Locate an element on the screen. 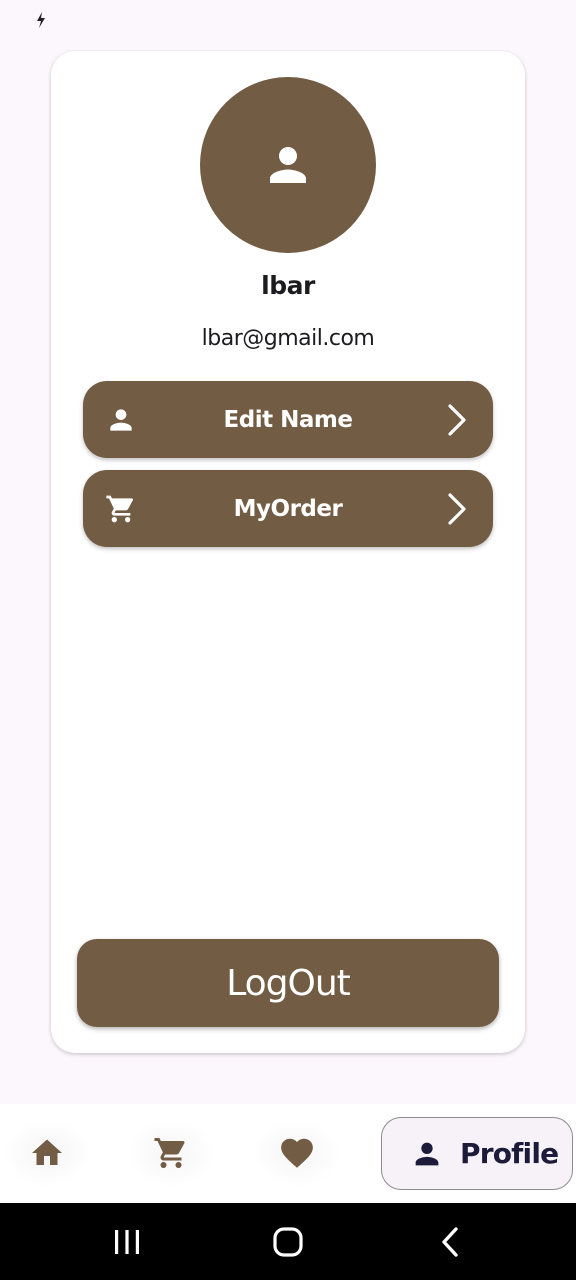 The image size is (576, 1280). my-order-label: MyOrder is located at coordinates (288, 508).